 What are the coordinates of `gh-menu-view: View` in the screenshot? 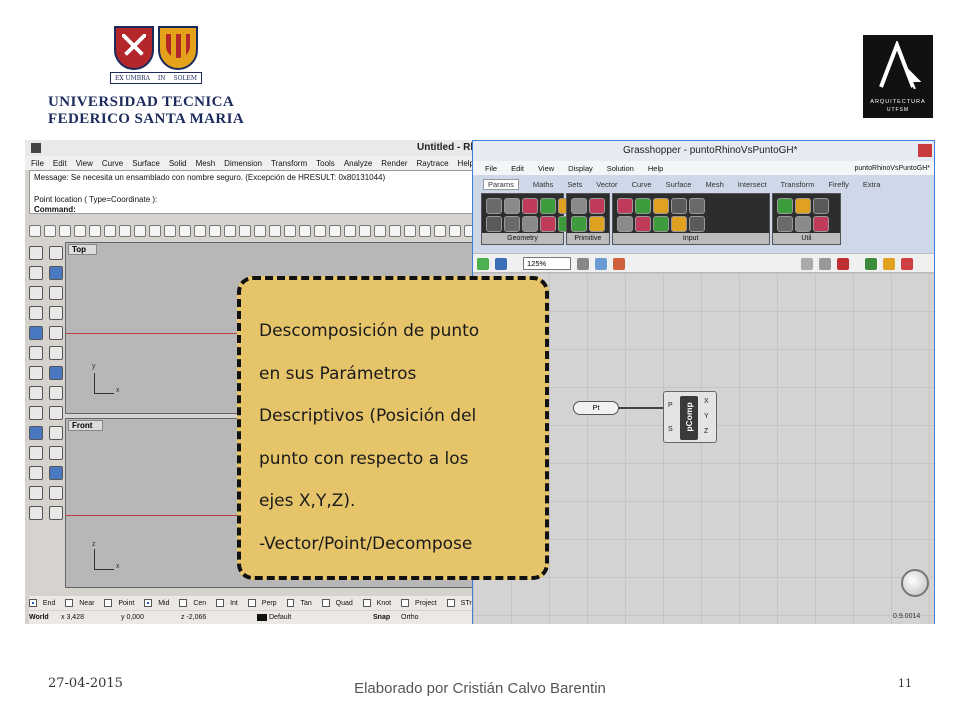 It's located at (546, 168).